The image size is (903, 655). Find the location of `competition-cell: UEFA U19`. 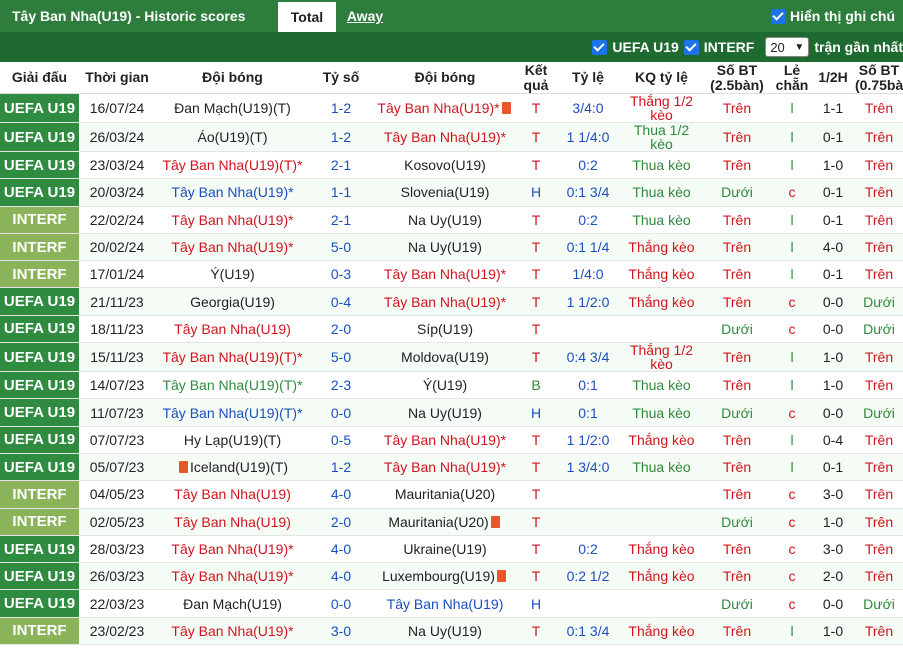

competition-cell: UEFA U19 is located at coordinates (39, 329).